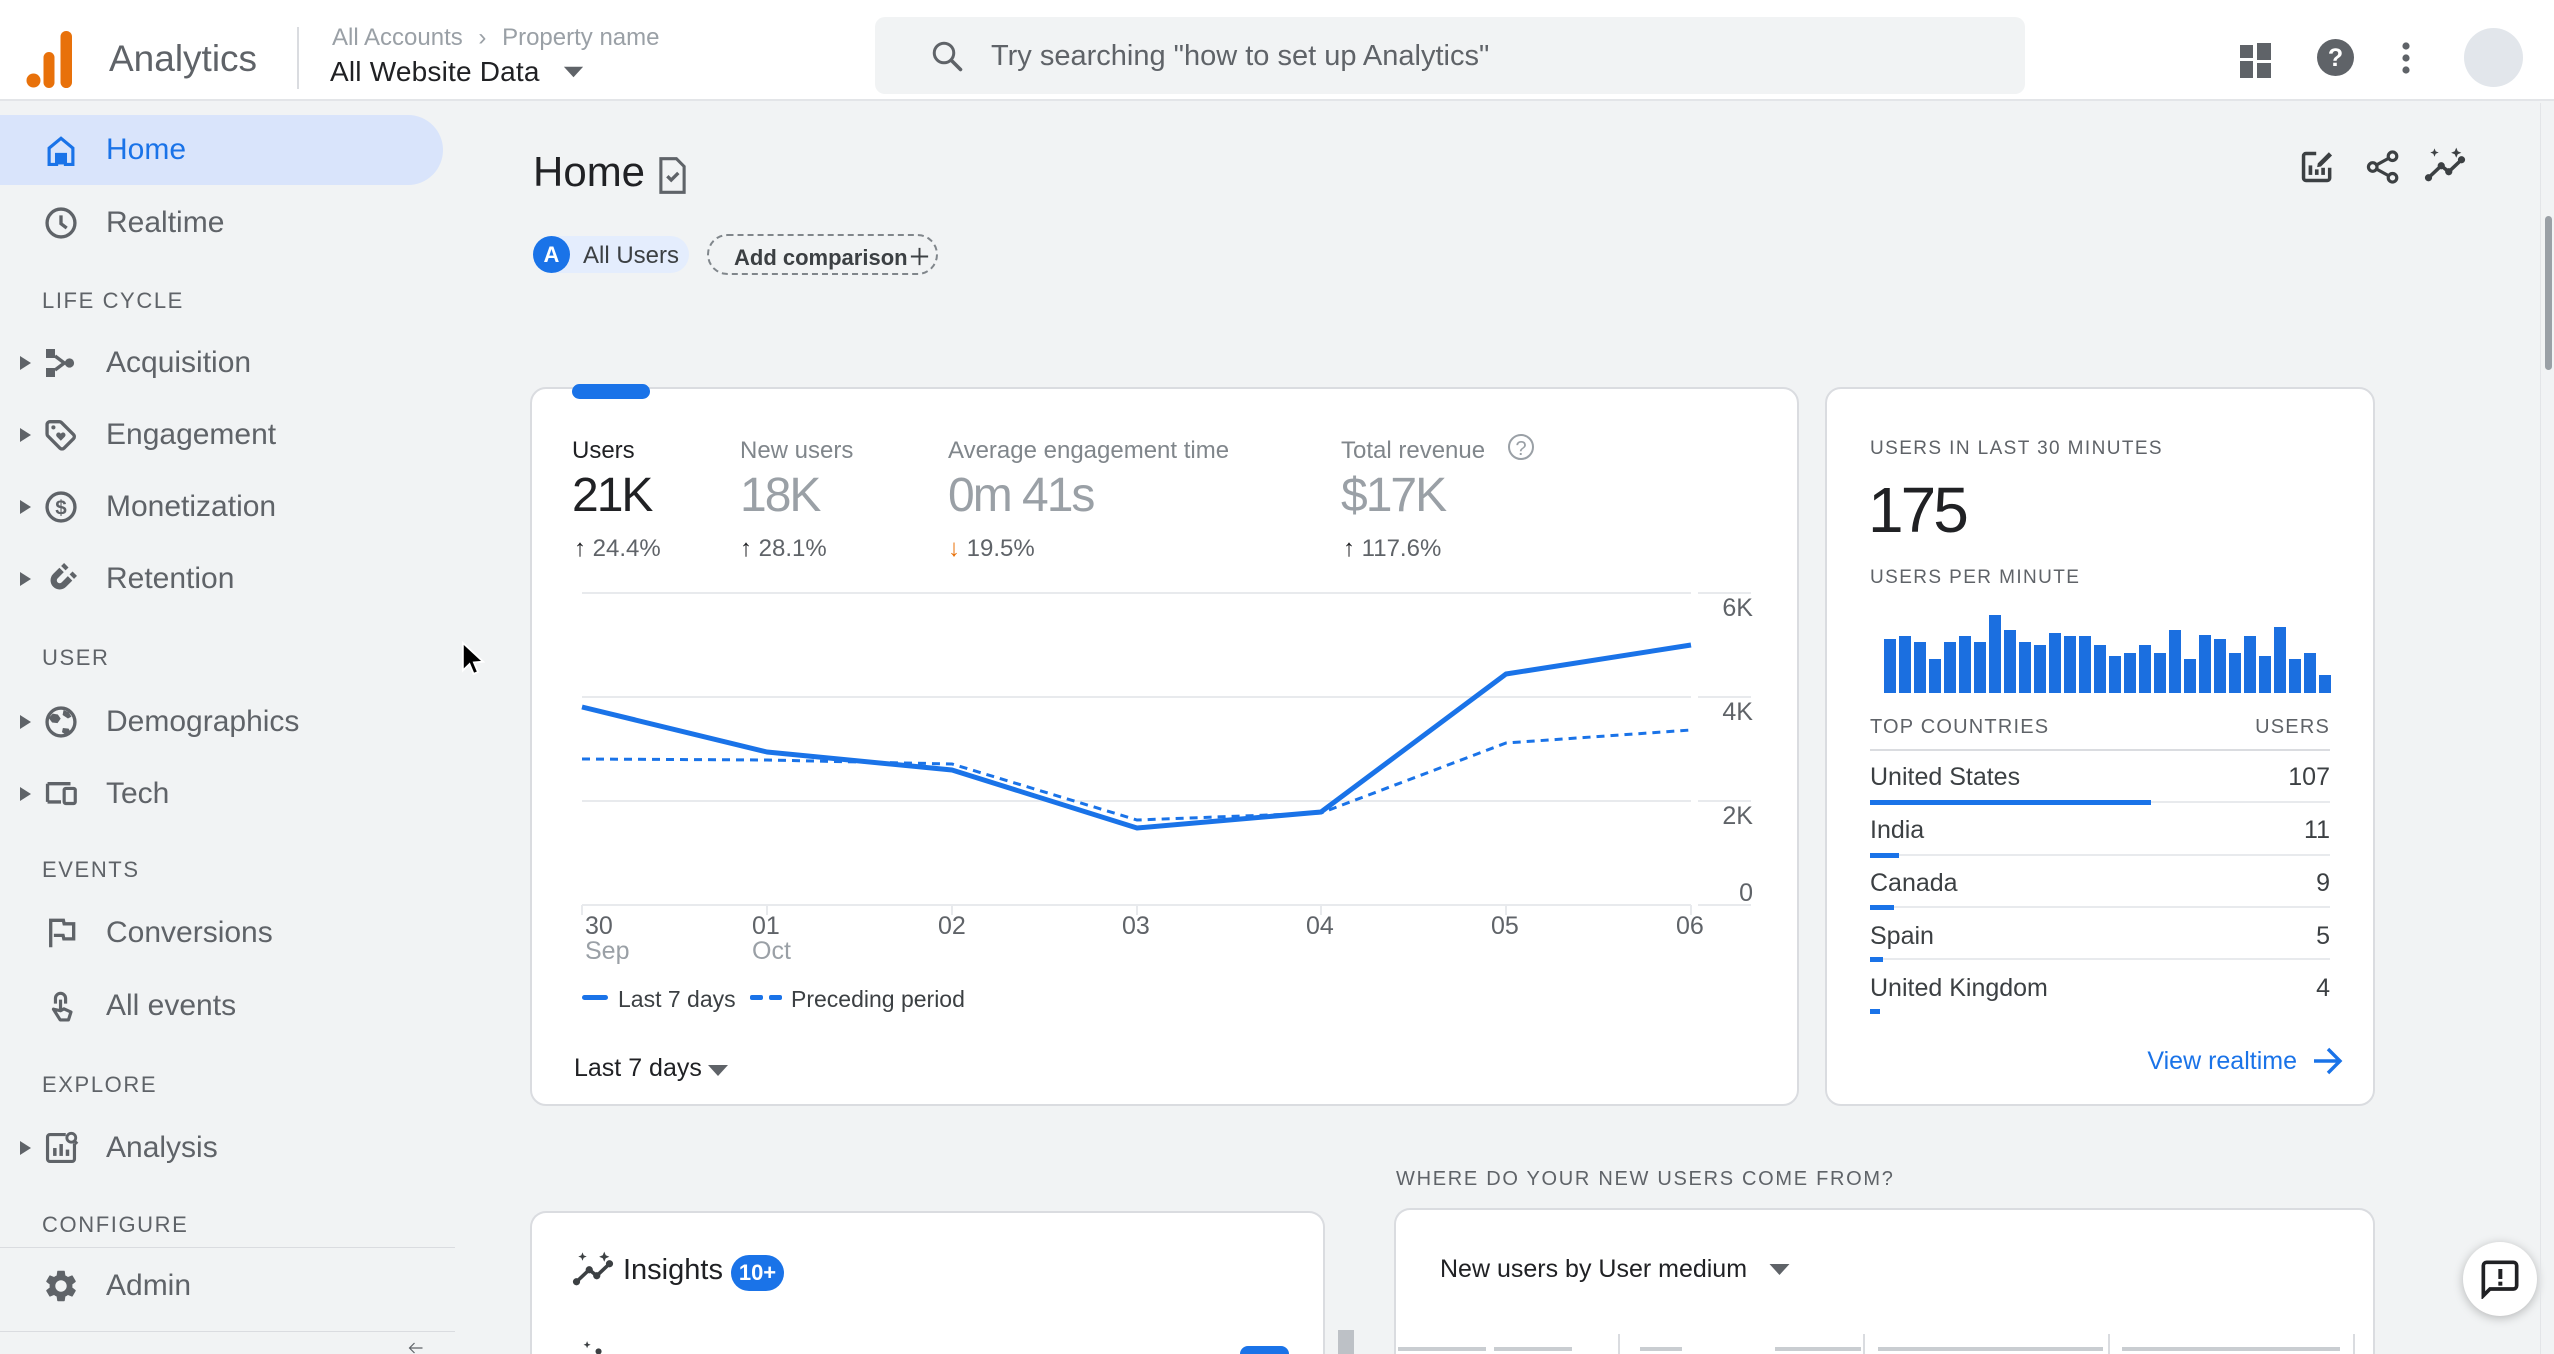 The image size is (2554, 1354). Describe the element at coordinates (1914, 883) in the screenshot. I see `svg-text: Canada` at that location.